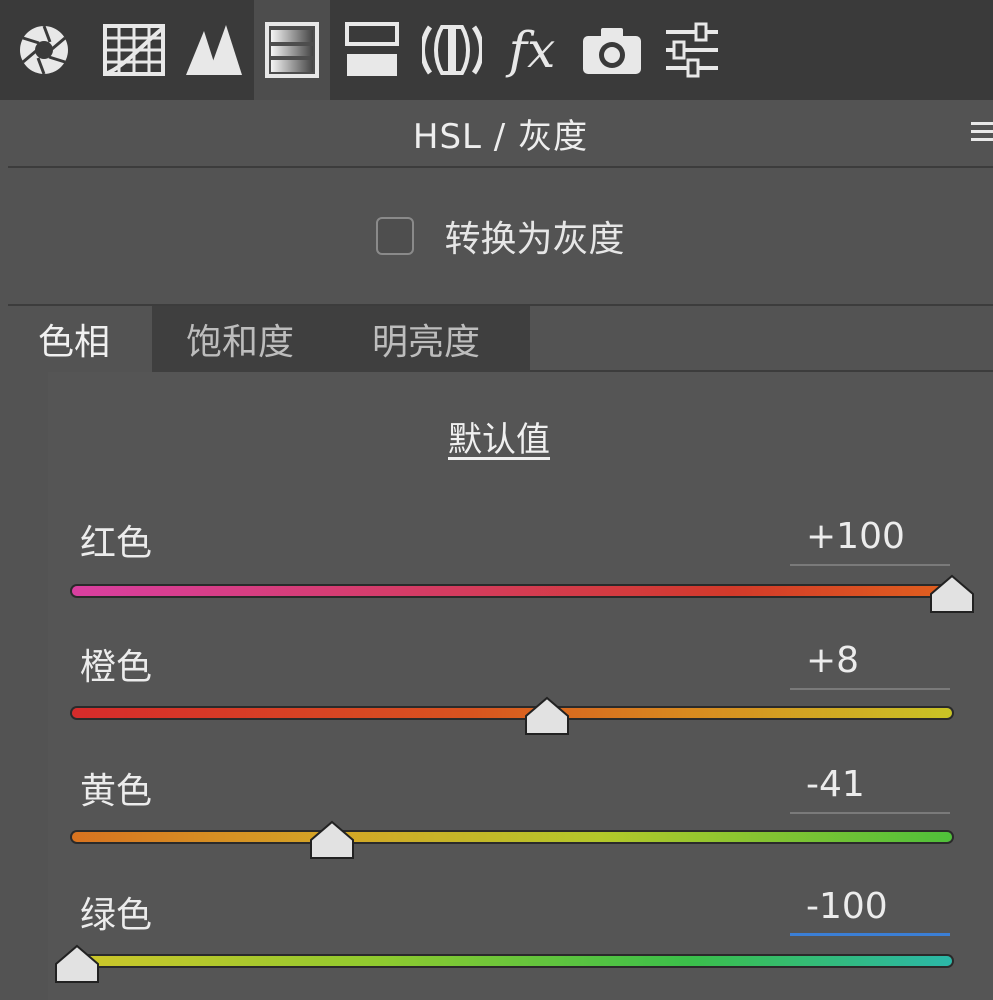  Describe the element at coordinates (372, 50) in the screenshot. I see `split-tone-icon` at that location.